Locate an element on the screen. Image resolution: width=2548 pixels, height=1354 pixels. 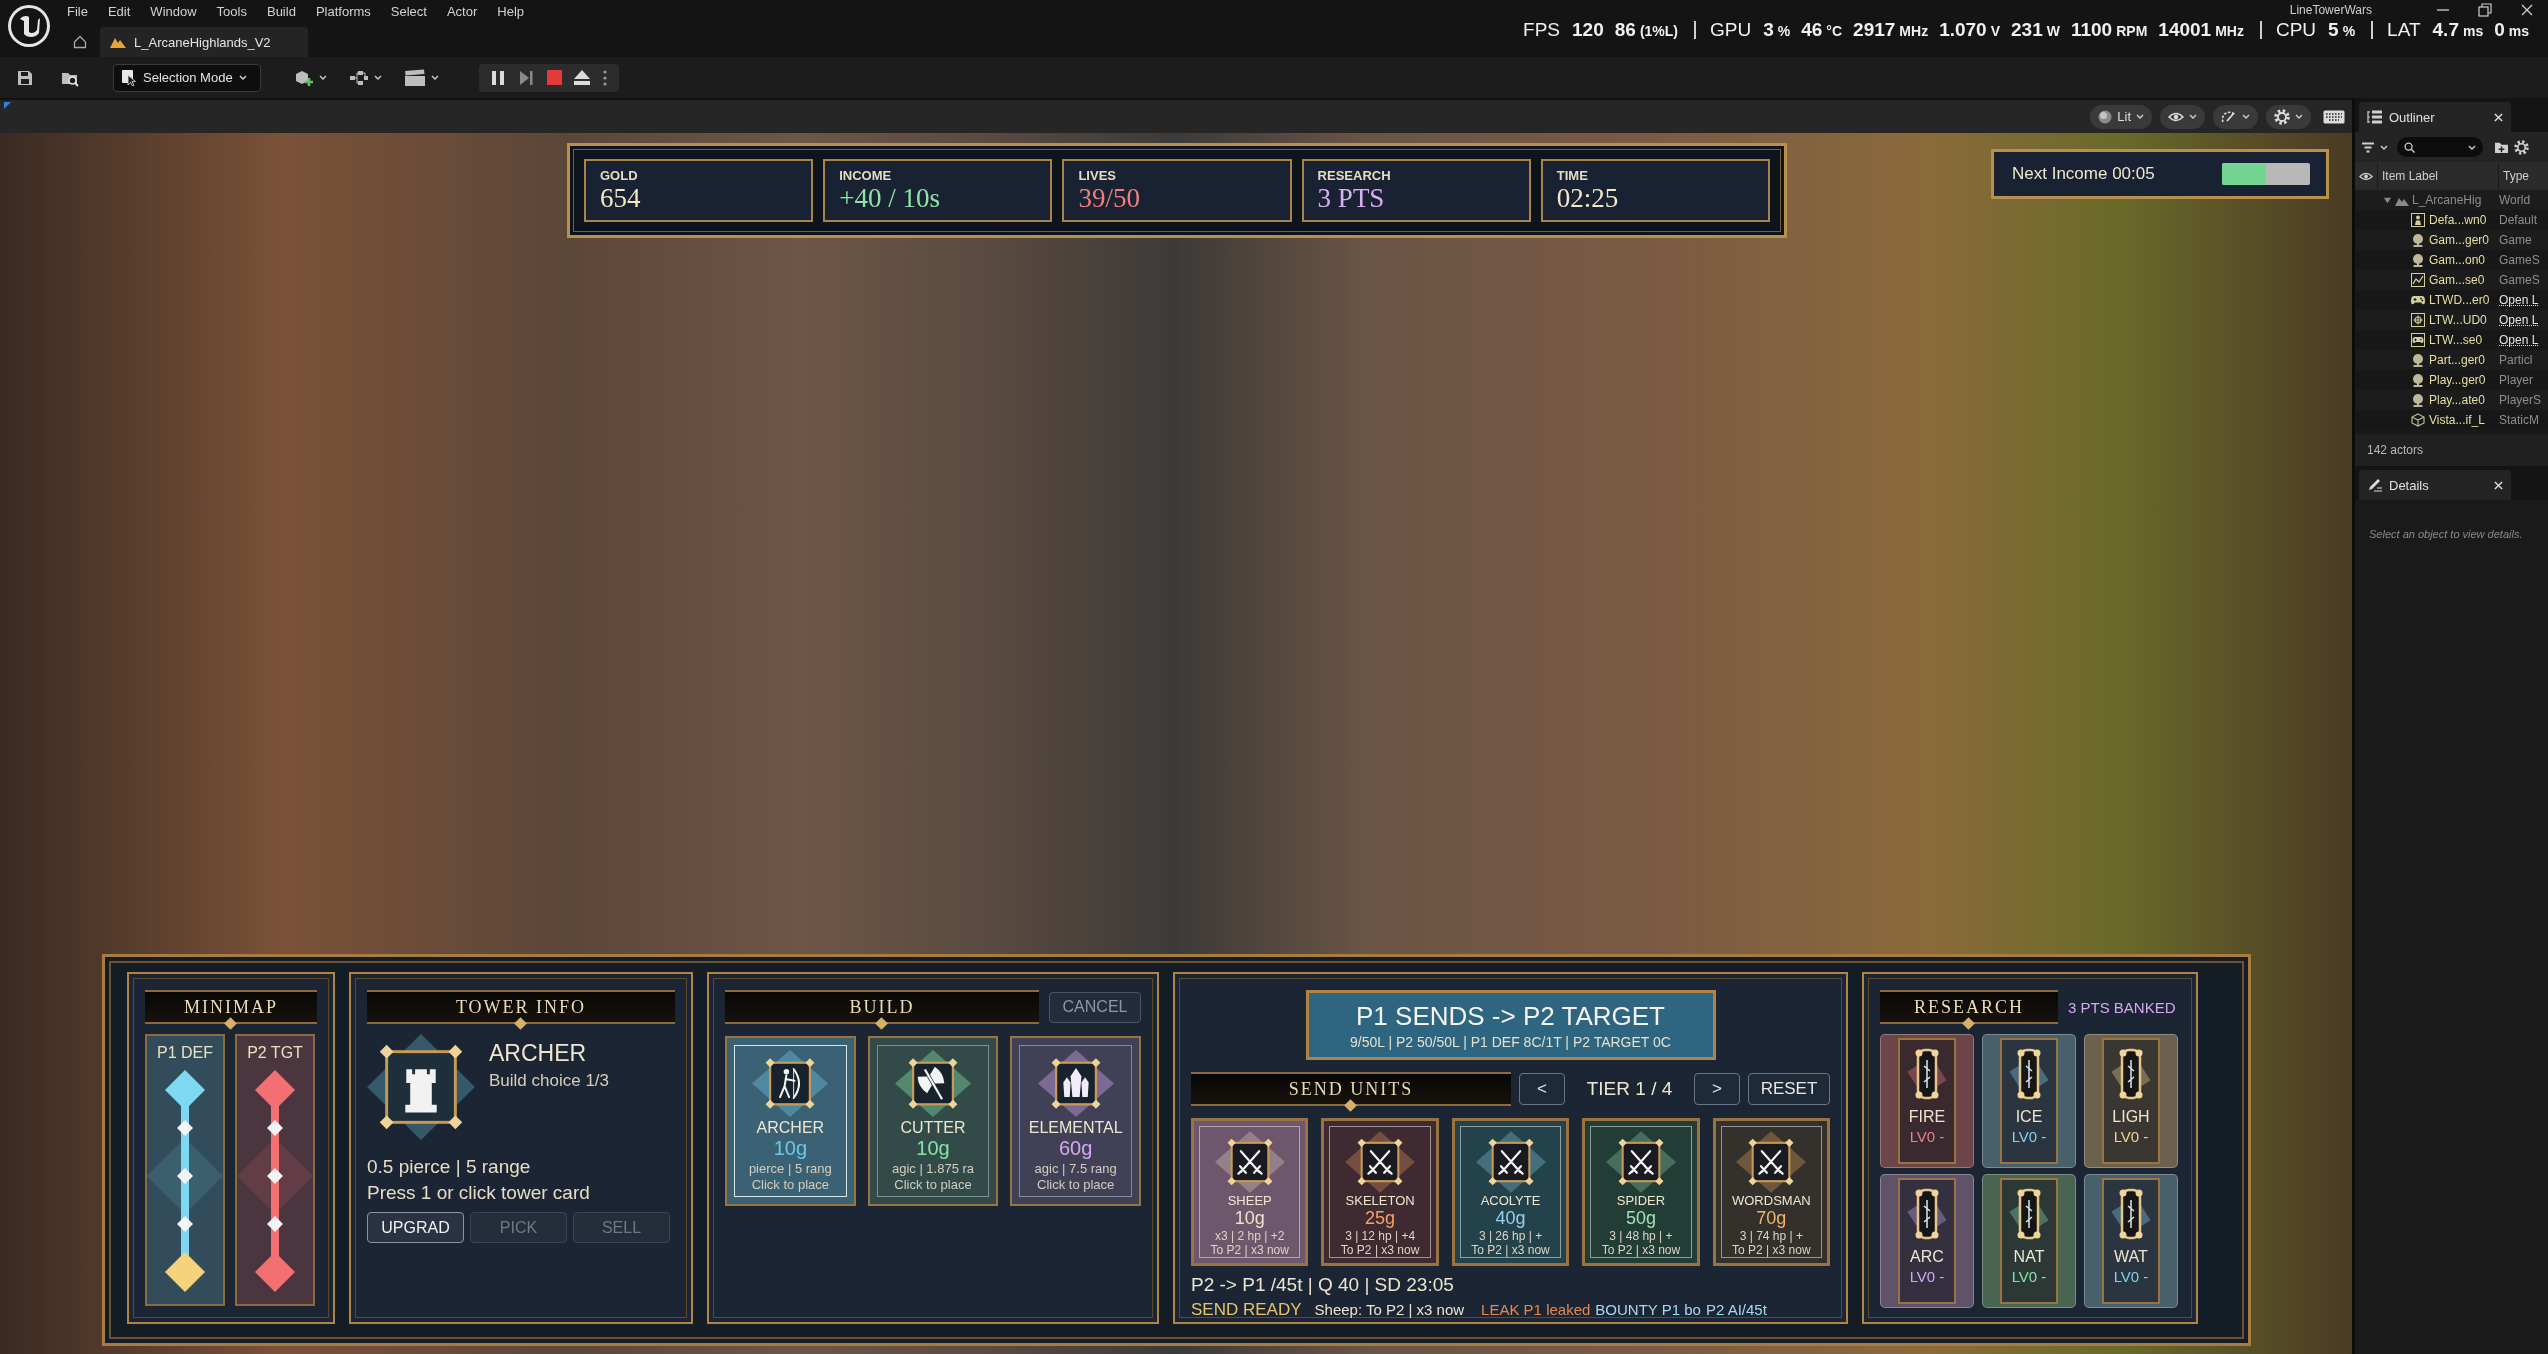
menu-item: Help is located at coordinates (511, 12).